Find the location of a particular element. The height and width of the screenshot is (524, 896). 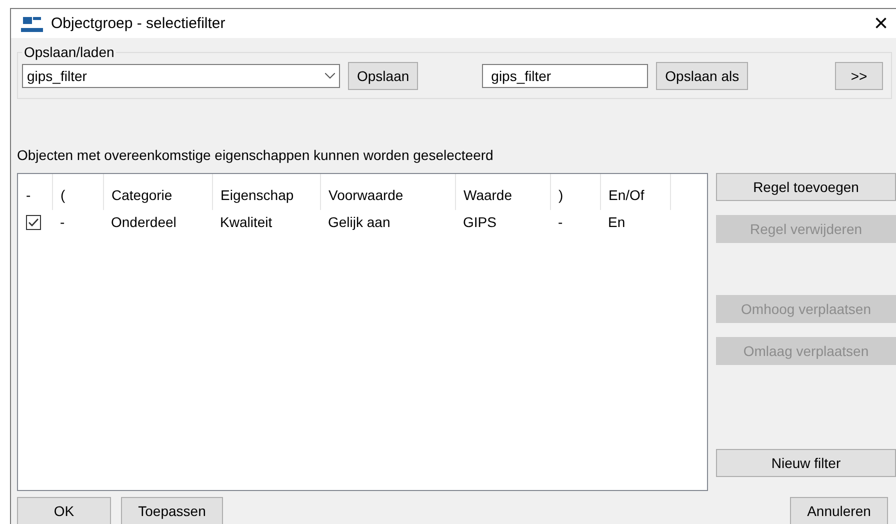

cancel-button: Annuleren is located at coordinates (839, 510).